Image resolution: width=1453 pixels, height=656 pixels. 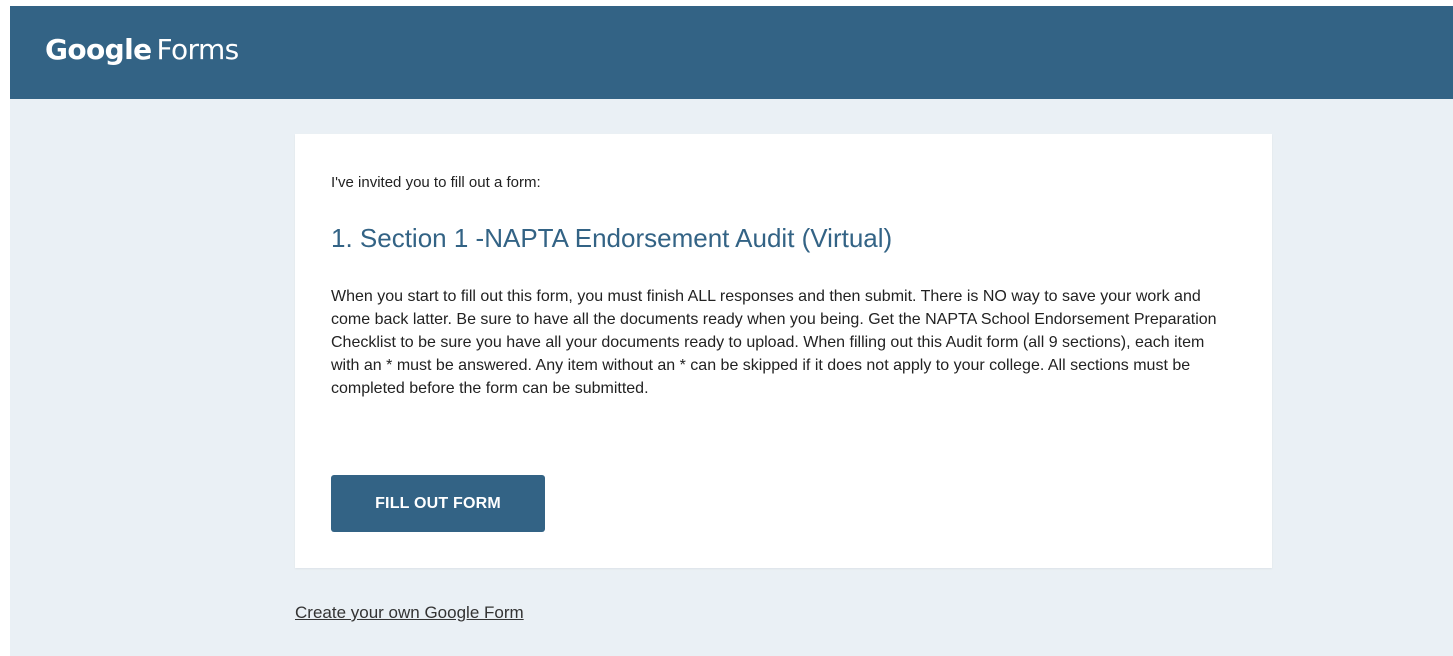 What do you see at coordinates (198, 49) in the screenshot?
I see `logo-forms-text: Forms` at bounding box center [198, 49].